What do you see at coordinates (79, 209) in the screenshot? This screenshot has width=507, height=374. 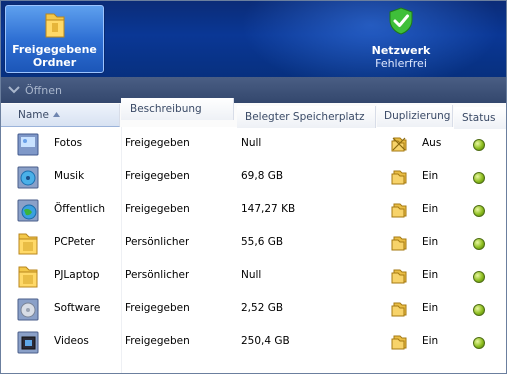 I see `share-name: Öffentlich` at bounding box center [79, 209].